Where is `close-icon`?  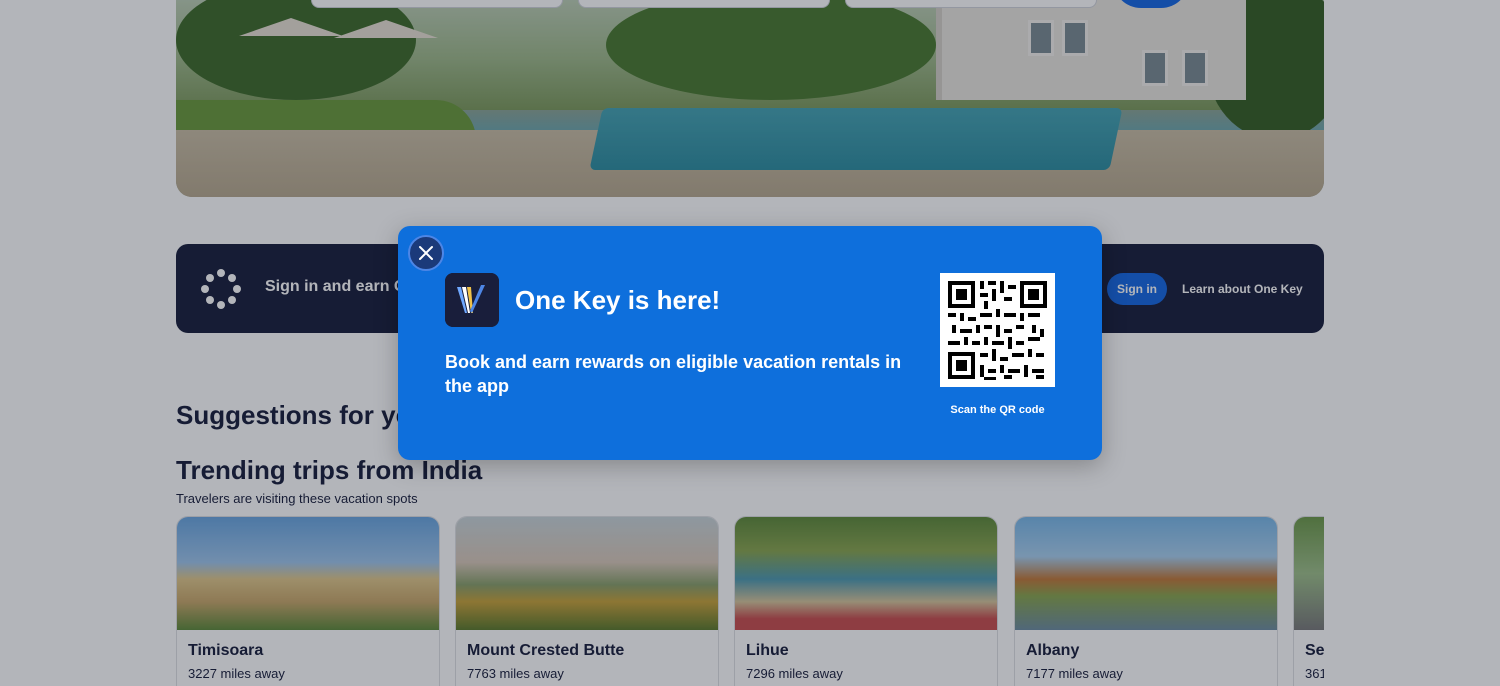 close-icon is located at coordinates (426, 253).